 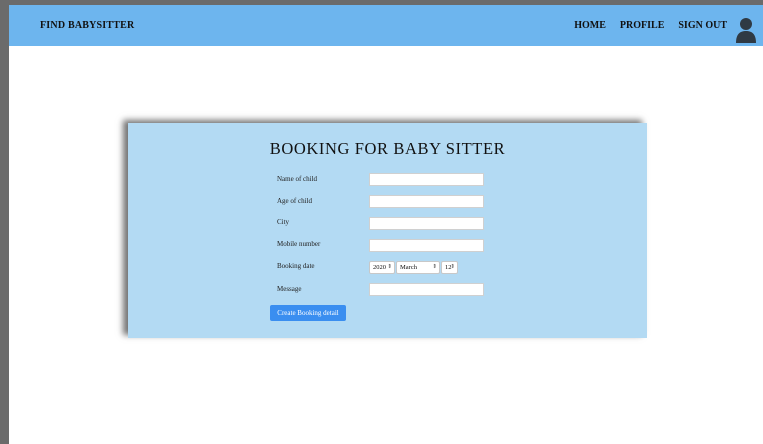 What do you see at coordinates (296, 266) in the screenshot?
I see `booking-date-label: Booking date` at bounding box center [296, 266].